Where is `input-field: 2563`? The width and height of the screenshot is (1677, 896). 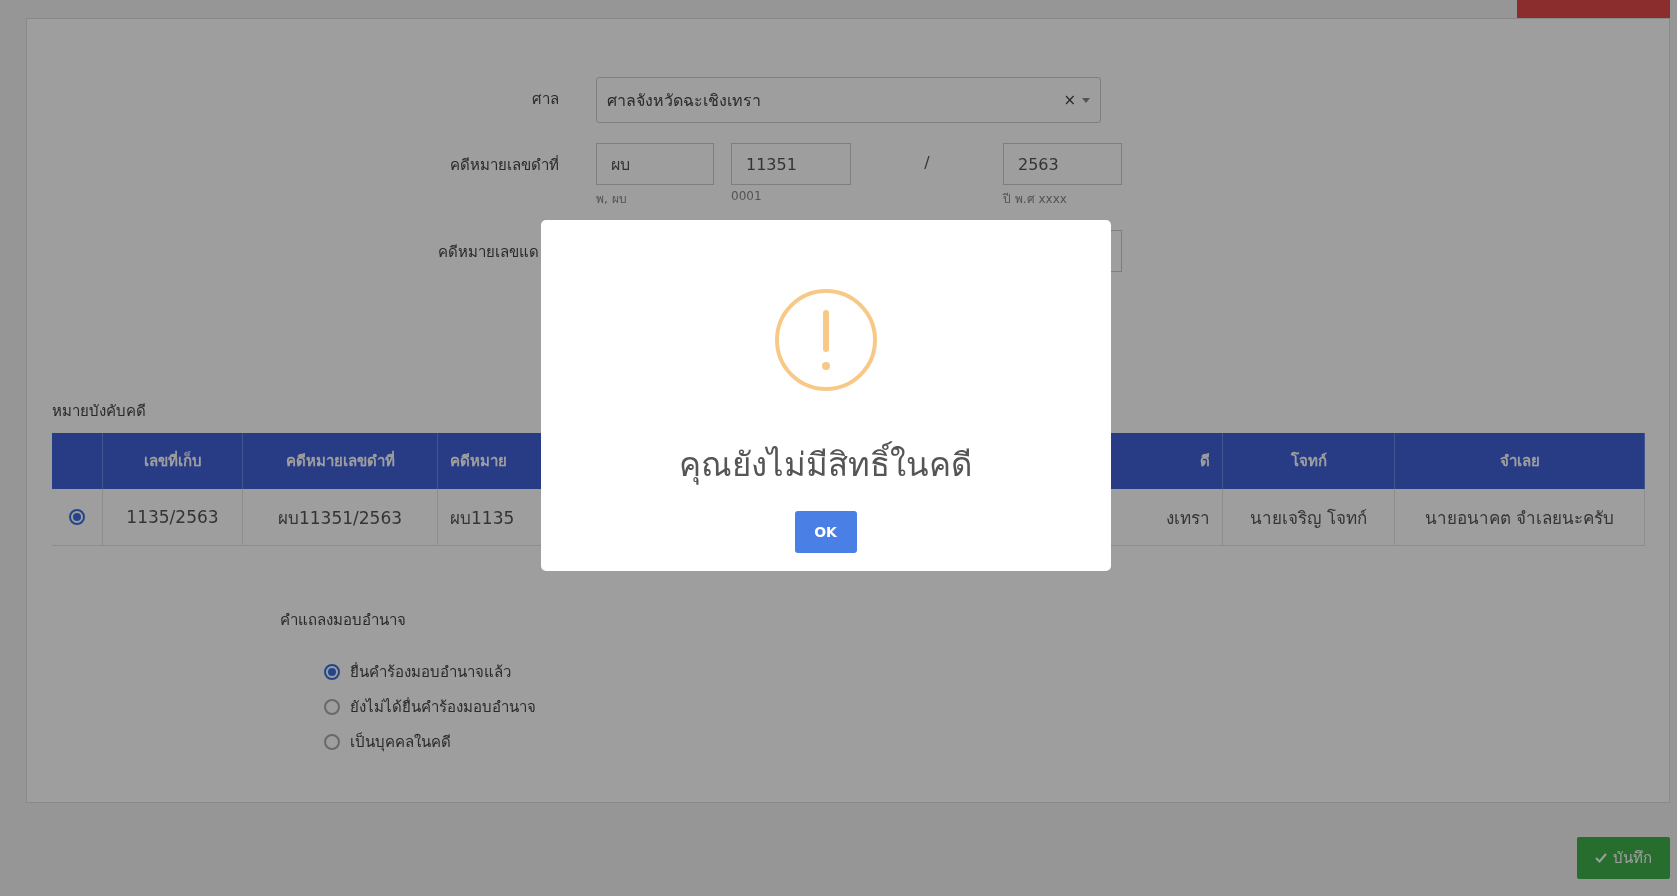 input-field: 2563 is located at coordinates (1062, 164).